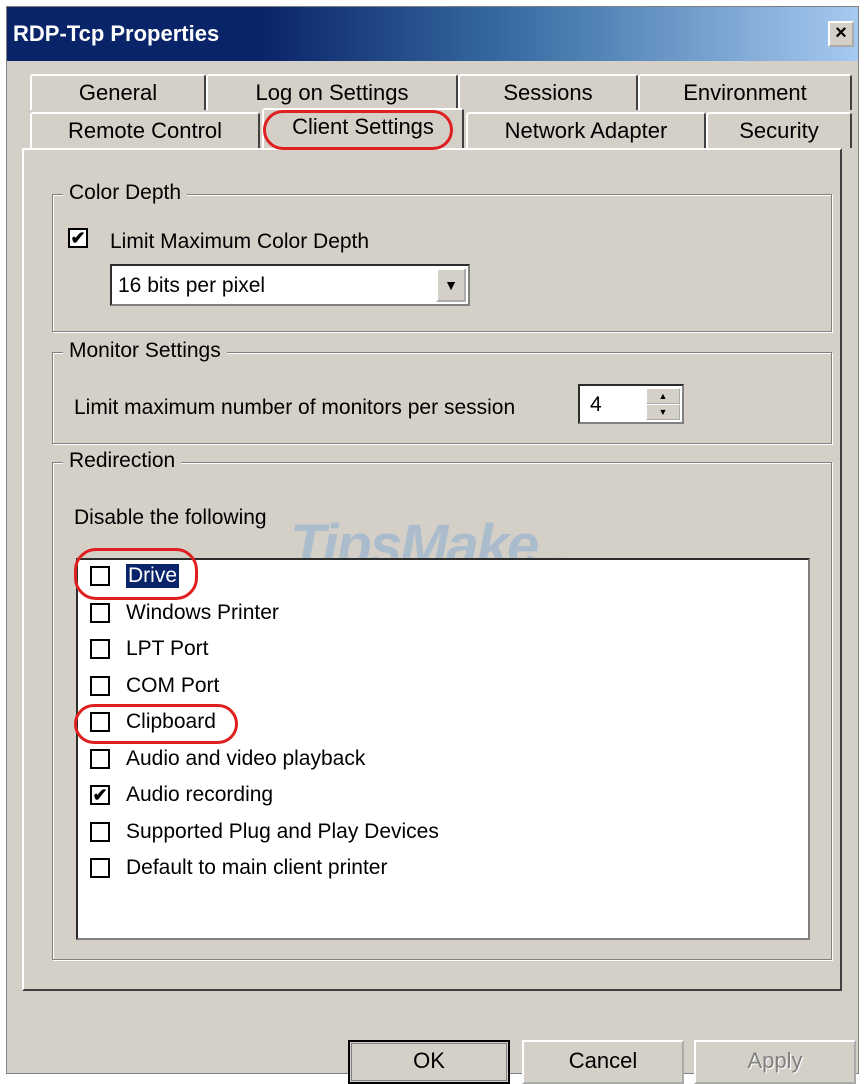 This screenshot has width=865, height=1084. Describe the element at coordinates (245, 759) in the screenshot. I see `redirection-item-label: Audio and video playback` at that location.